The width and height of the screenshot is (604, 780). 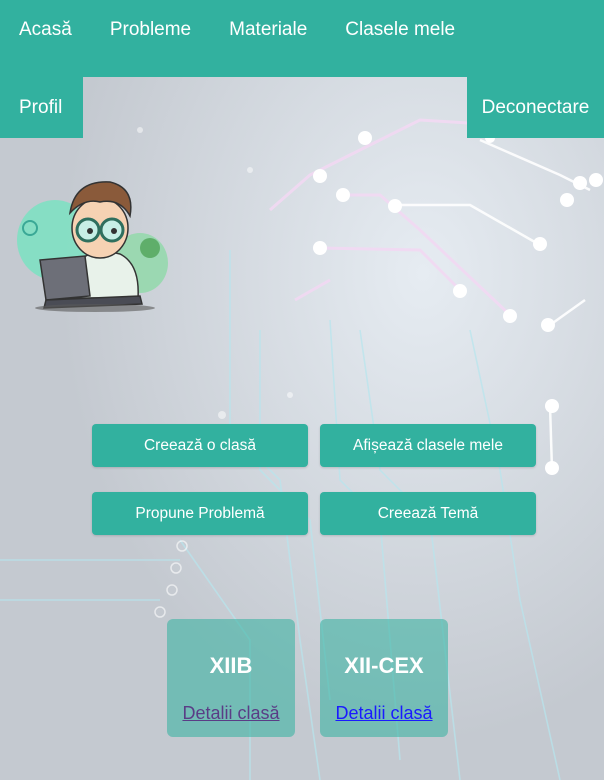 What do you see at coordinates (400, 30) in the screenshot?
I see `nav-my-classes-link: Clasele mele` at bounding box center [400, 30].